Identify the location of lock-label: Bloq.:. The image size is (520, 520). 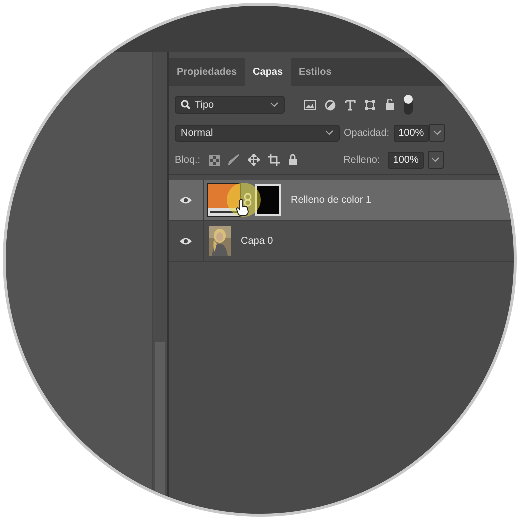
(188, 160).